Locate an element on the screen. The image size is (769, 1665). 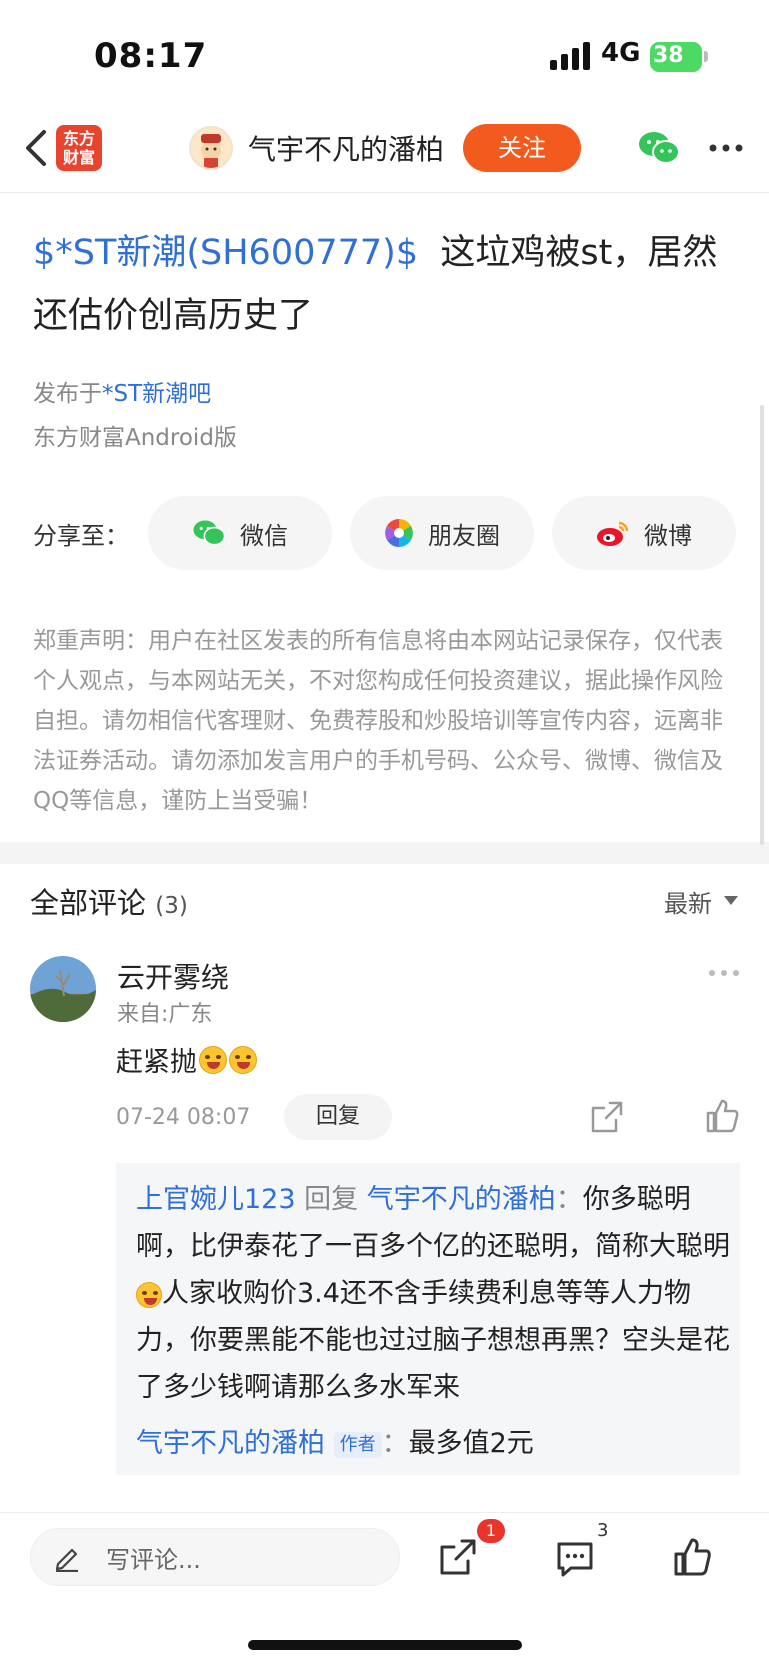
tongue-wink-emoji-icon is located at coordinates (213, 1059).